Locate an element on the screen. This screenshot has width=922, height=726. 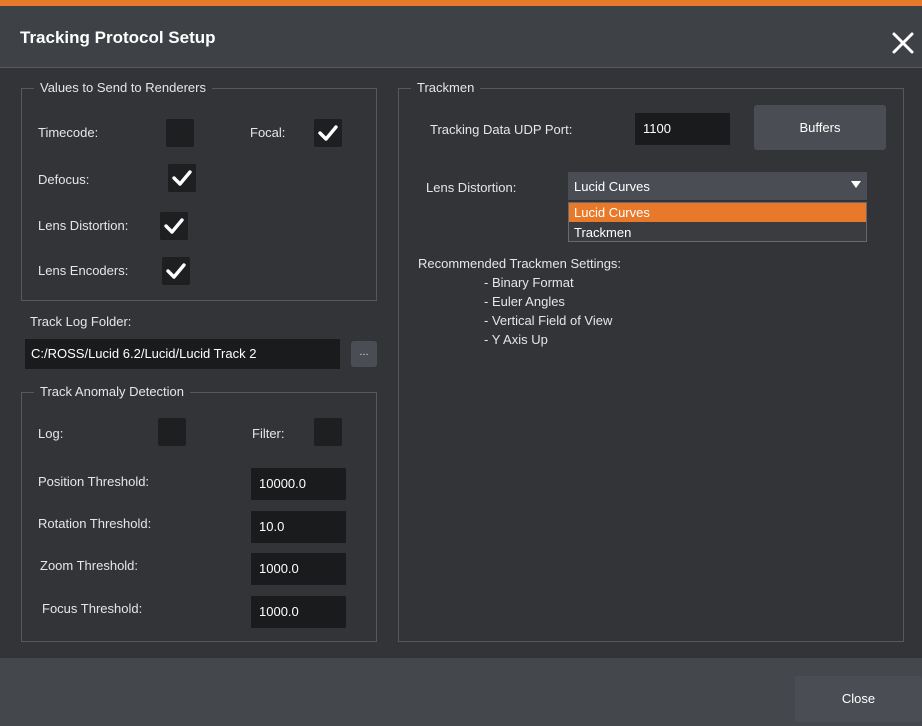
buffers-button: Buffers is located at coordinates (820, 127).